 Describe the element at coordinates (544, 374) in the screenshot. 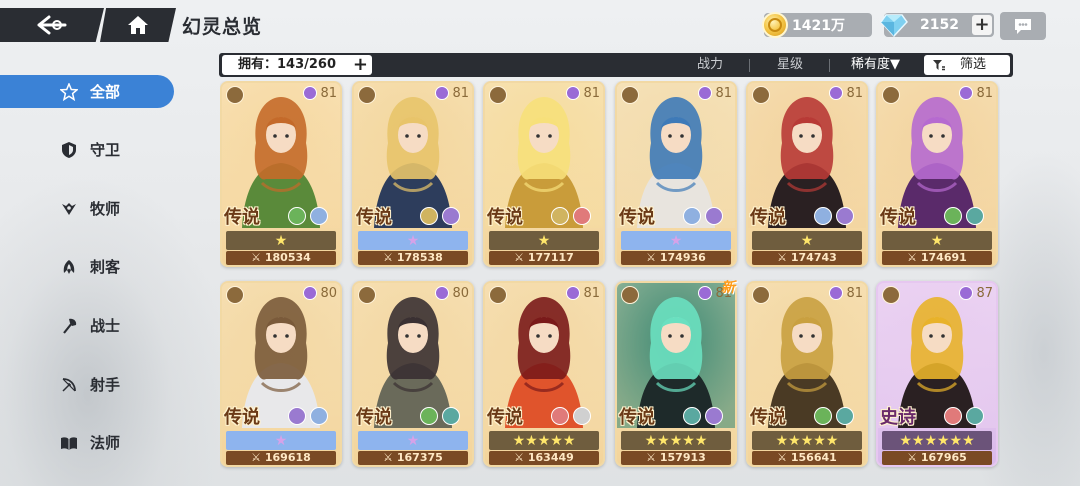

I see `character-card: 81 传说 ★★★★★ ⚔ 163449` at that location.